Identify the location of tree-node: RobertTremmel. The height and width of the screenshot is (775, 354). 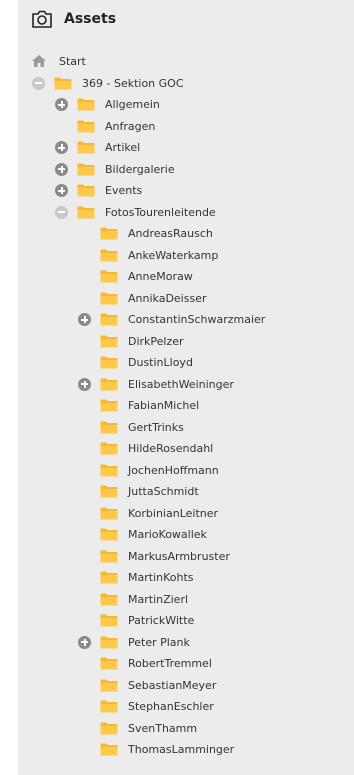
(186, 665).